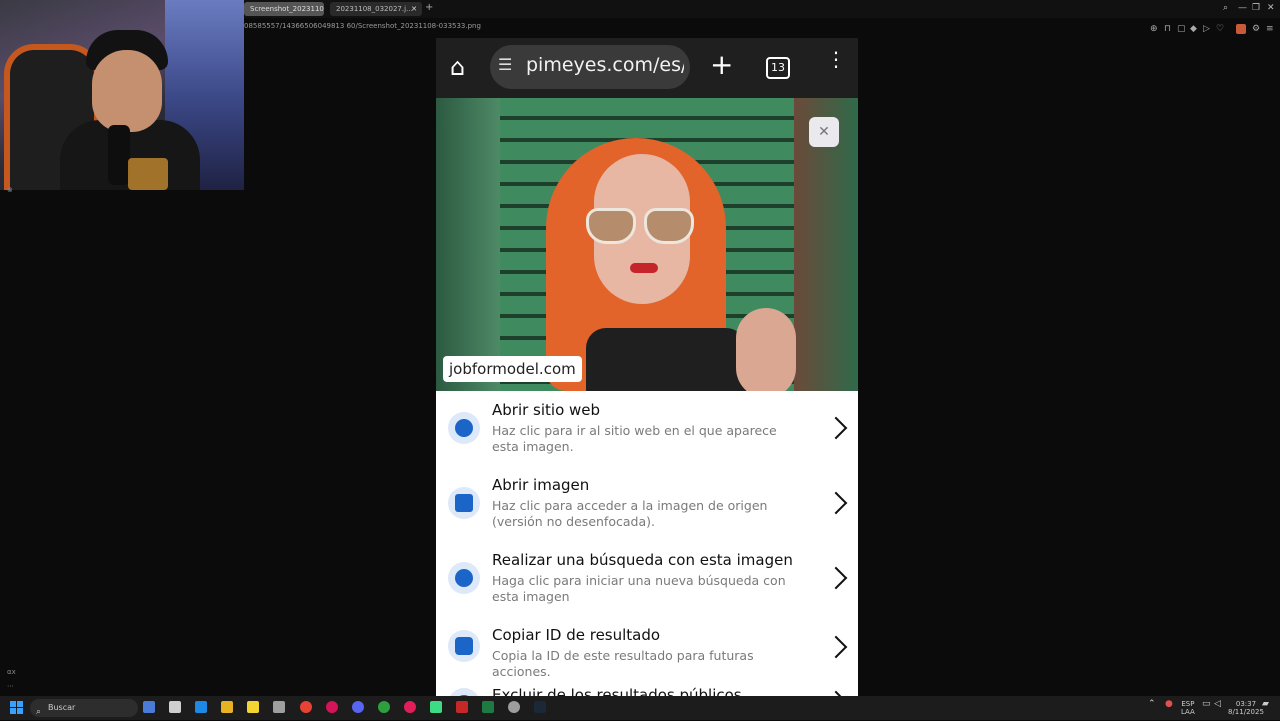 The image size is (1280, 721). I want to click on photo-blur-left, so click(468, 244).